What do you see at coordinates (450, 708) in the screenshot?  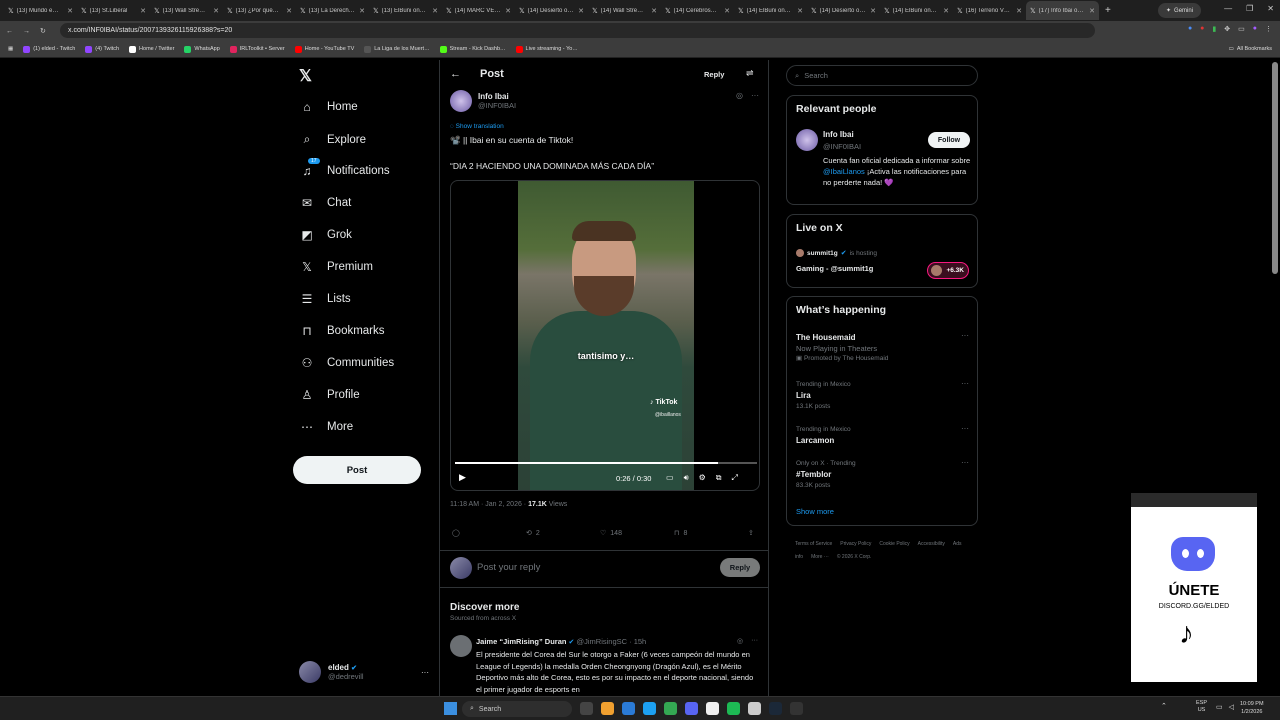 I see `windows-start-icon` at bounding box center [450, 708].